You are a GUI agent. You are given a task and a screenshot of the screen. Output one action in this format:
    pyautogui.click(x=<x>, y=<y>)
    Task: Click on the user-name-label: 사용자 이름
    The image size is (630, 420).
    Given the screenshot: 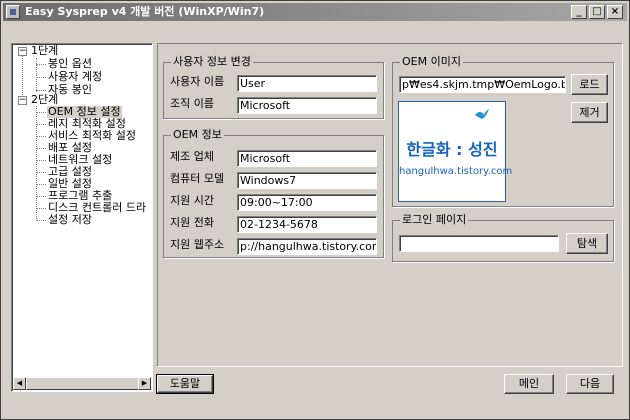 What is the action you would take?
    pyautogui.click(x=197, y=81)
    